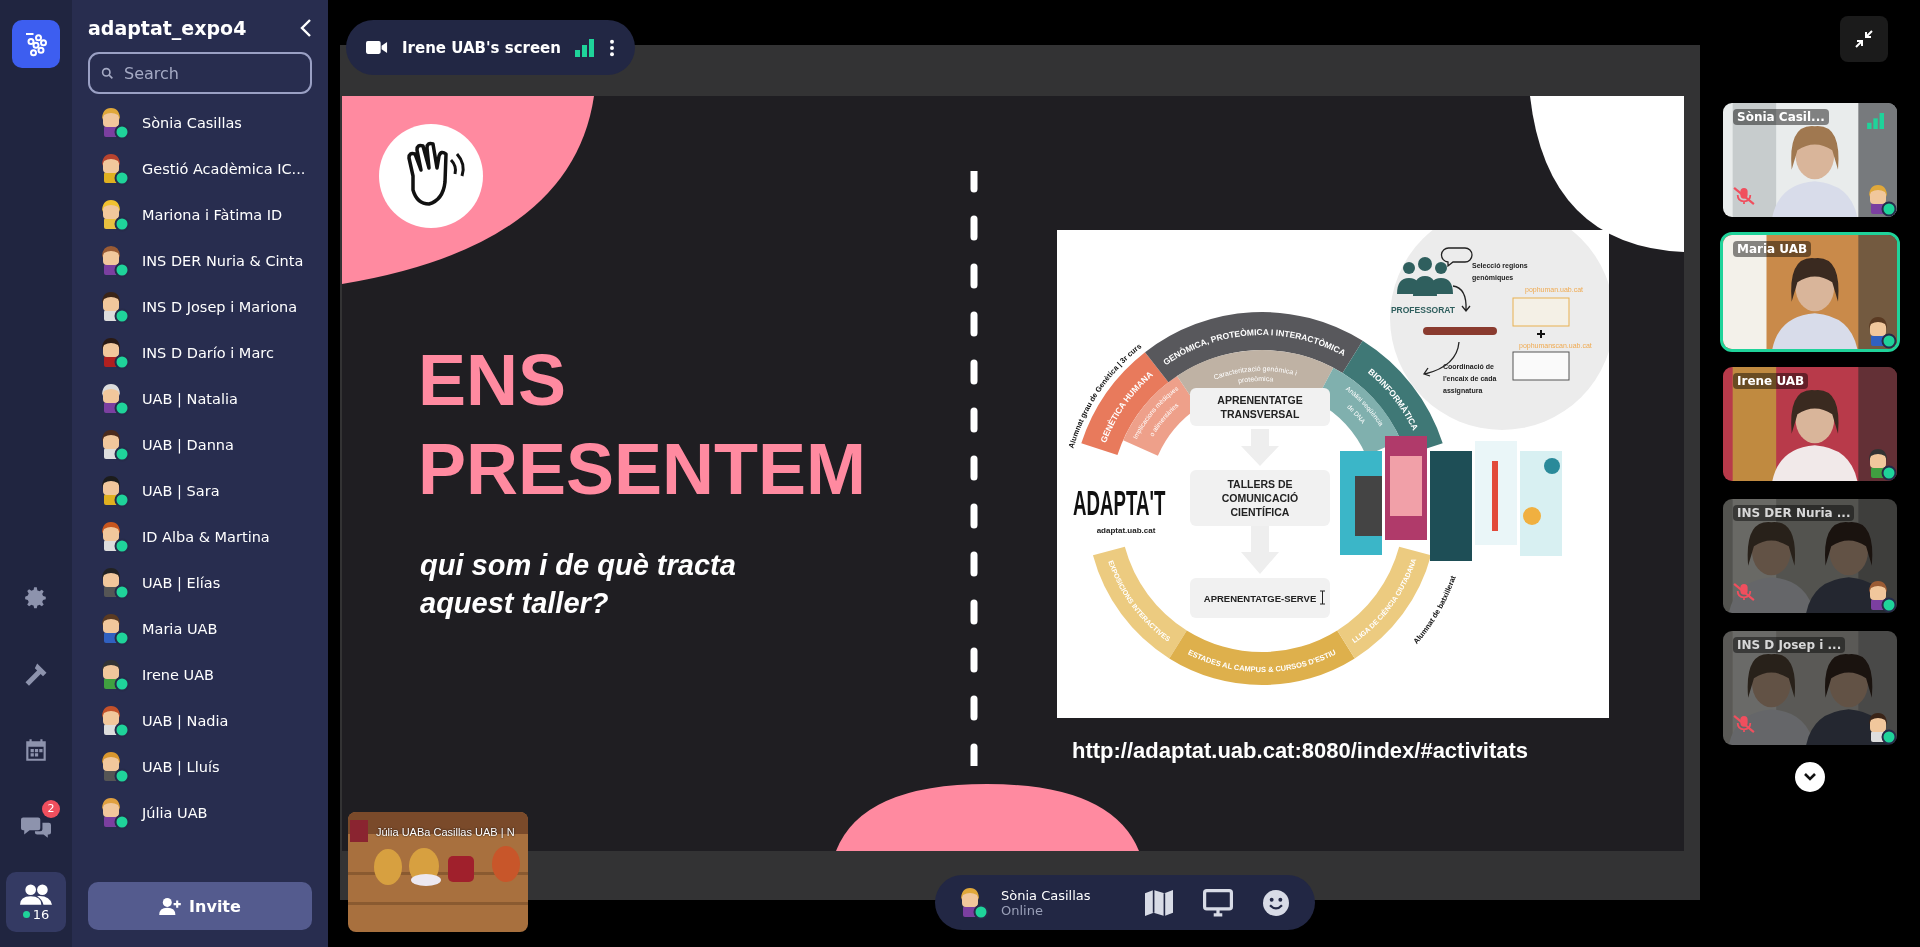 The image size is (1920, 947). I want to click on member-row: UAB | Danna, so click(200, 445).